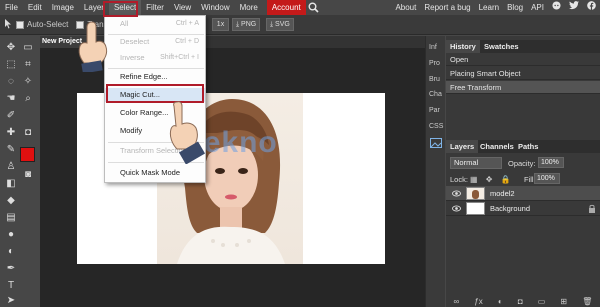 The image size is (600, 307). Describe the element at coordinates (155, 58) in the screenshot. I see `menu-item-inverse: Inverse Shift+Ctrl + I` at that location.